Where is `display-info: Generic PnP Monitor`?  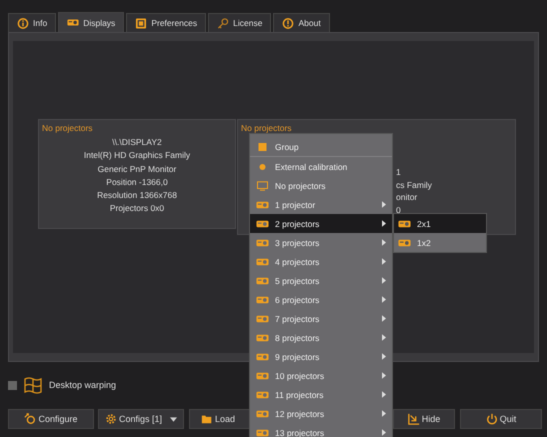 display-info: Generic PnP Monitor is located at coordinates (137, 169).